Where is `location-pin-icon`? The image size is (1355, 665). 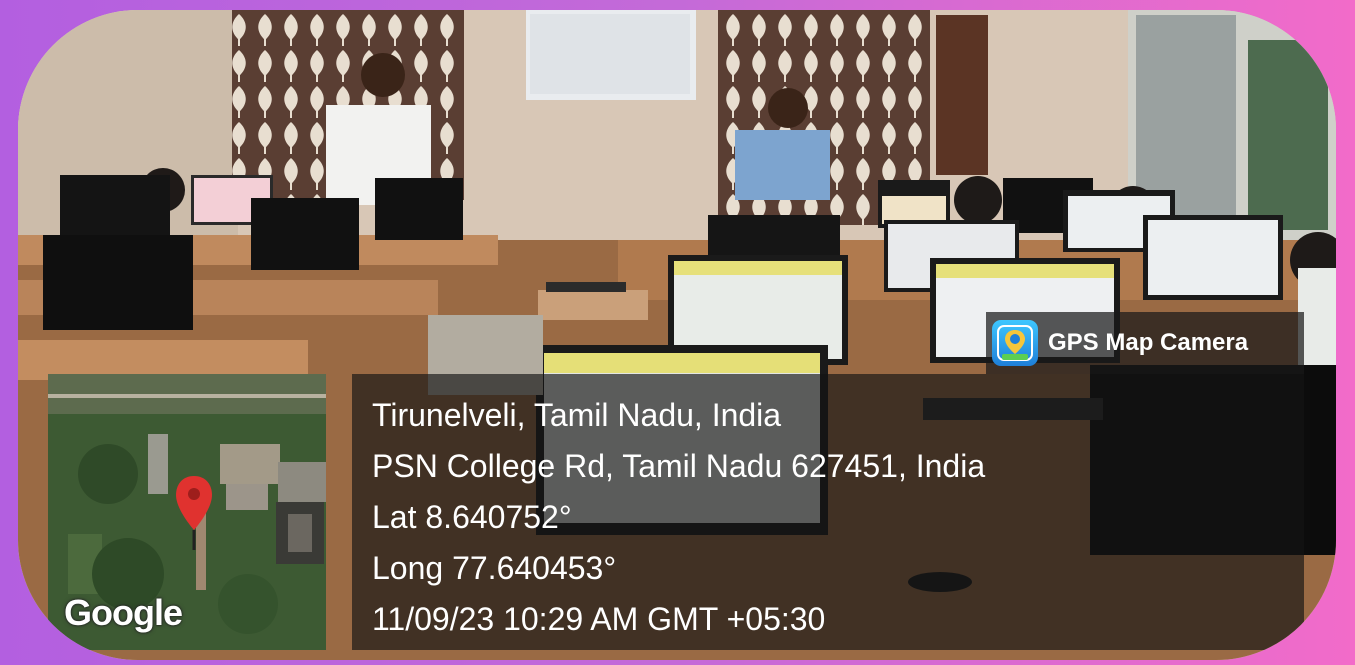 location-pin-icon is located at coordinates (194, 513).